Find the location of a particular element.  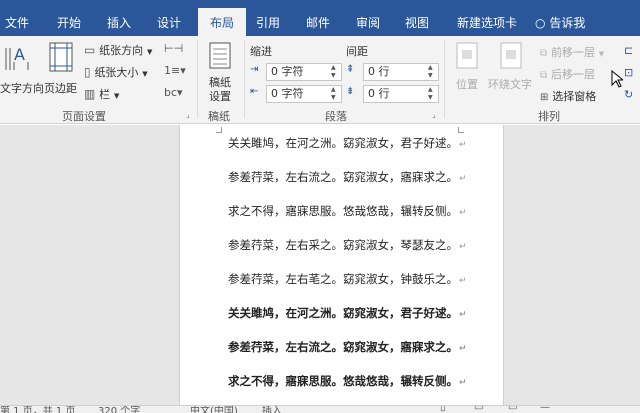

page-setup-launcher-icon: ⌟ is located at coordinates (188, 114).